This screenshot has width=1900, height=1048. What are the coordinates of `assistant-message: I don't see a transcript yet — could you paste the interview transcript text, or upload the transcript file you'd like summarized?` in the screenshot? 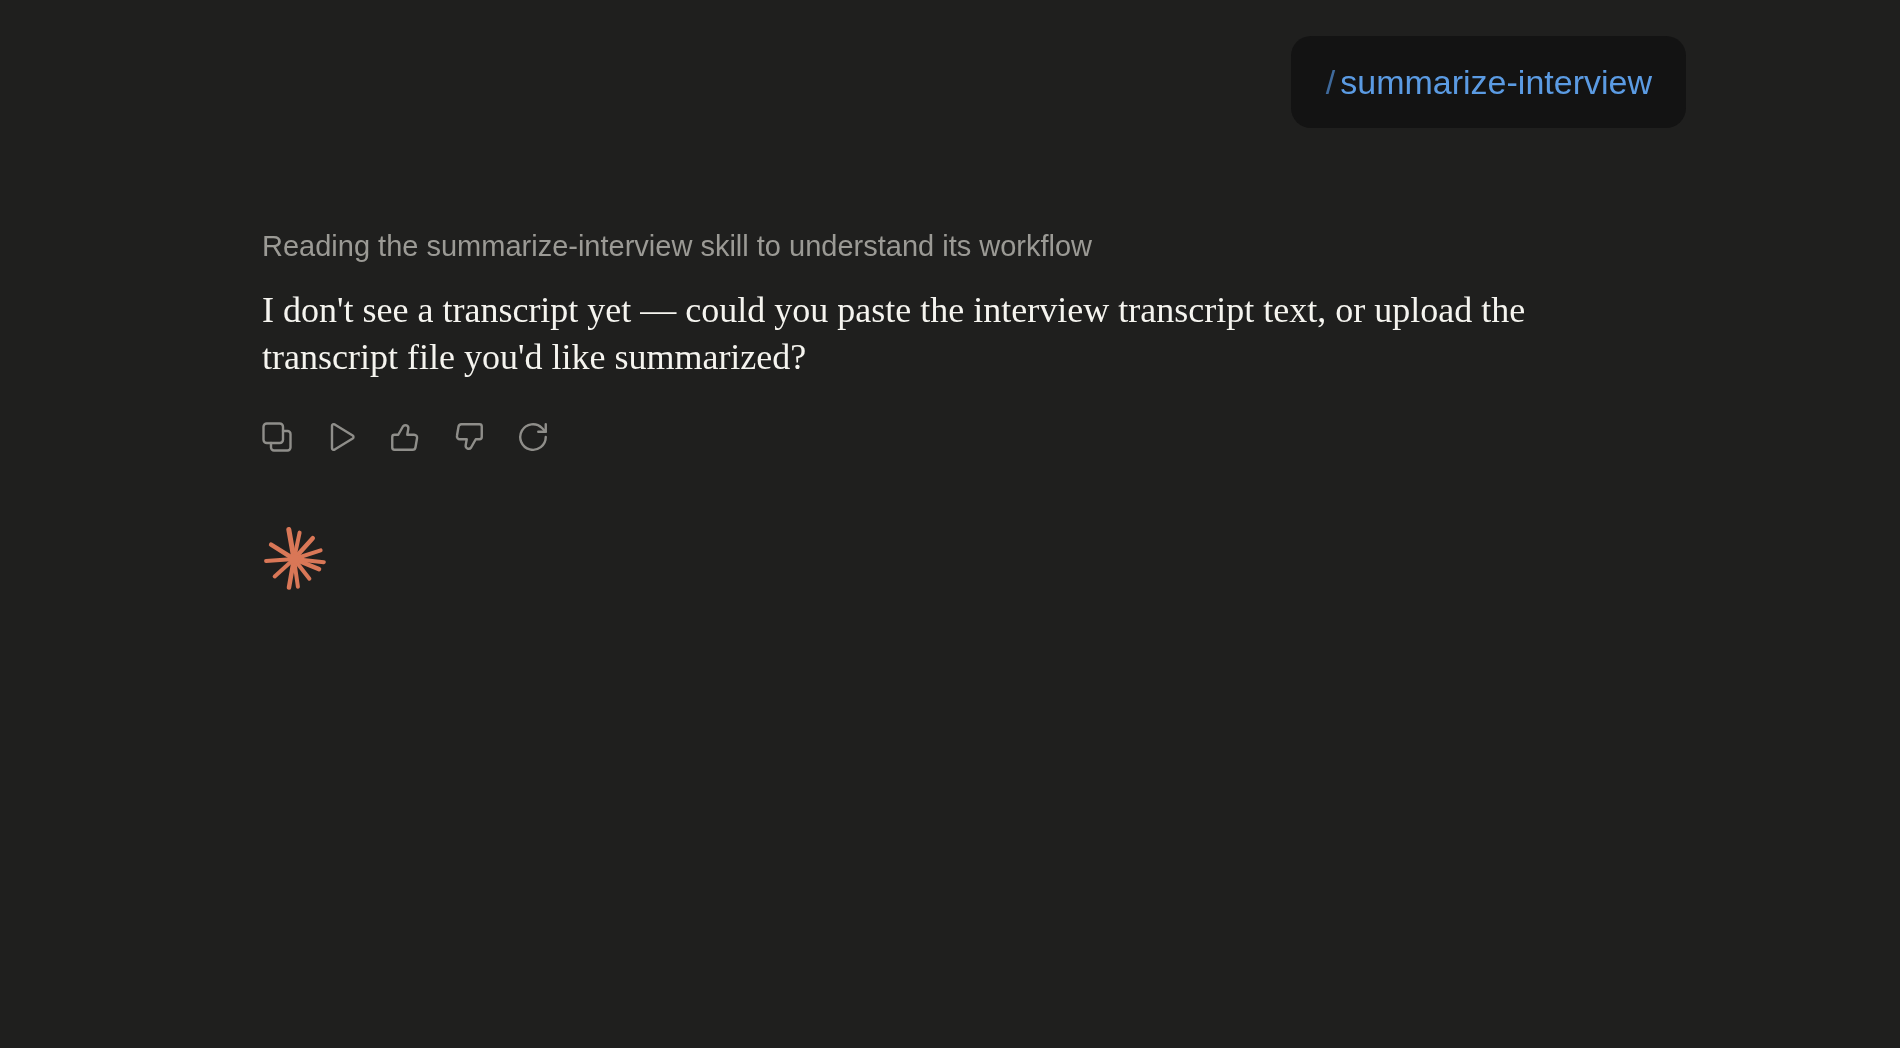 It's located at (894, 334).